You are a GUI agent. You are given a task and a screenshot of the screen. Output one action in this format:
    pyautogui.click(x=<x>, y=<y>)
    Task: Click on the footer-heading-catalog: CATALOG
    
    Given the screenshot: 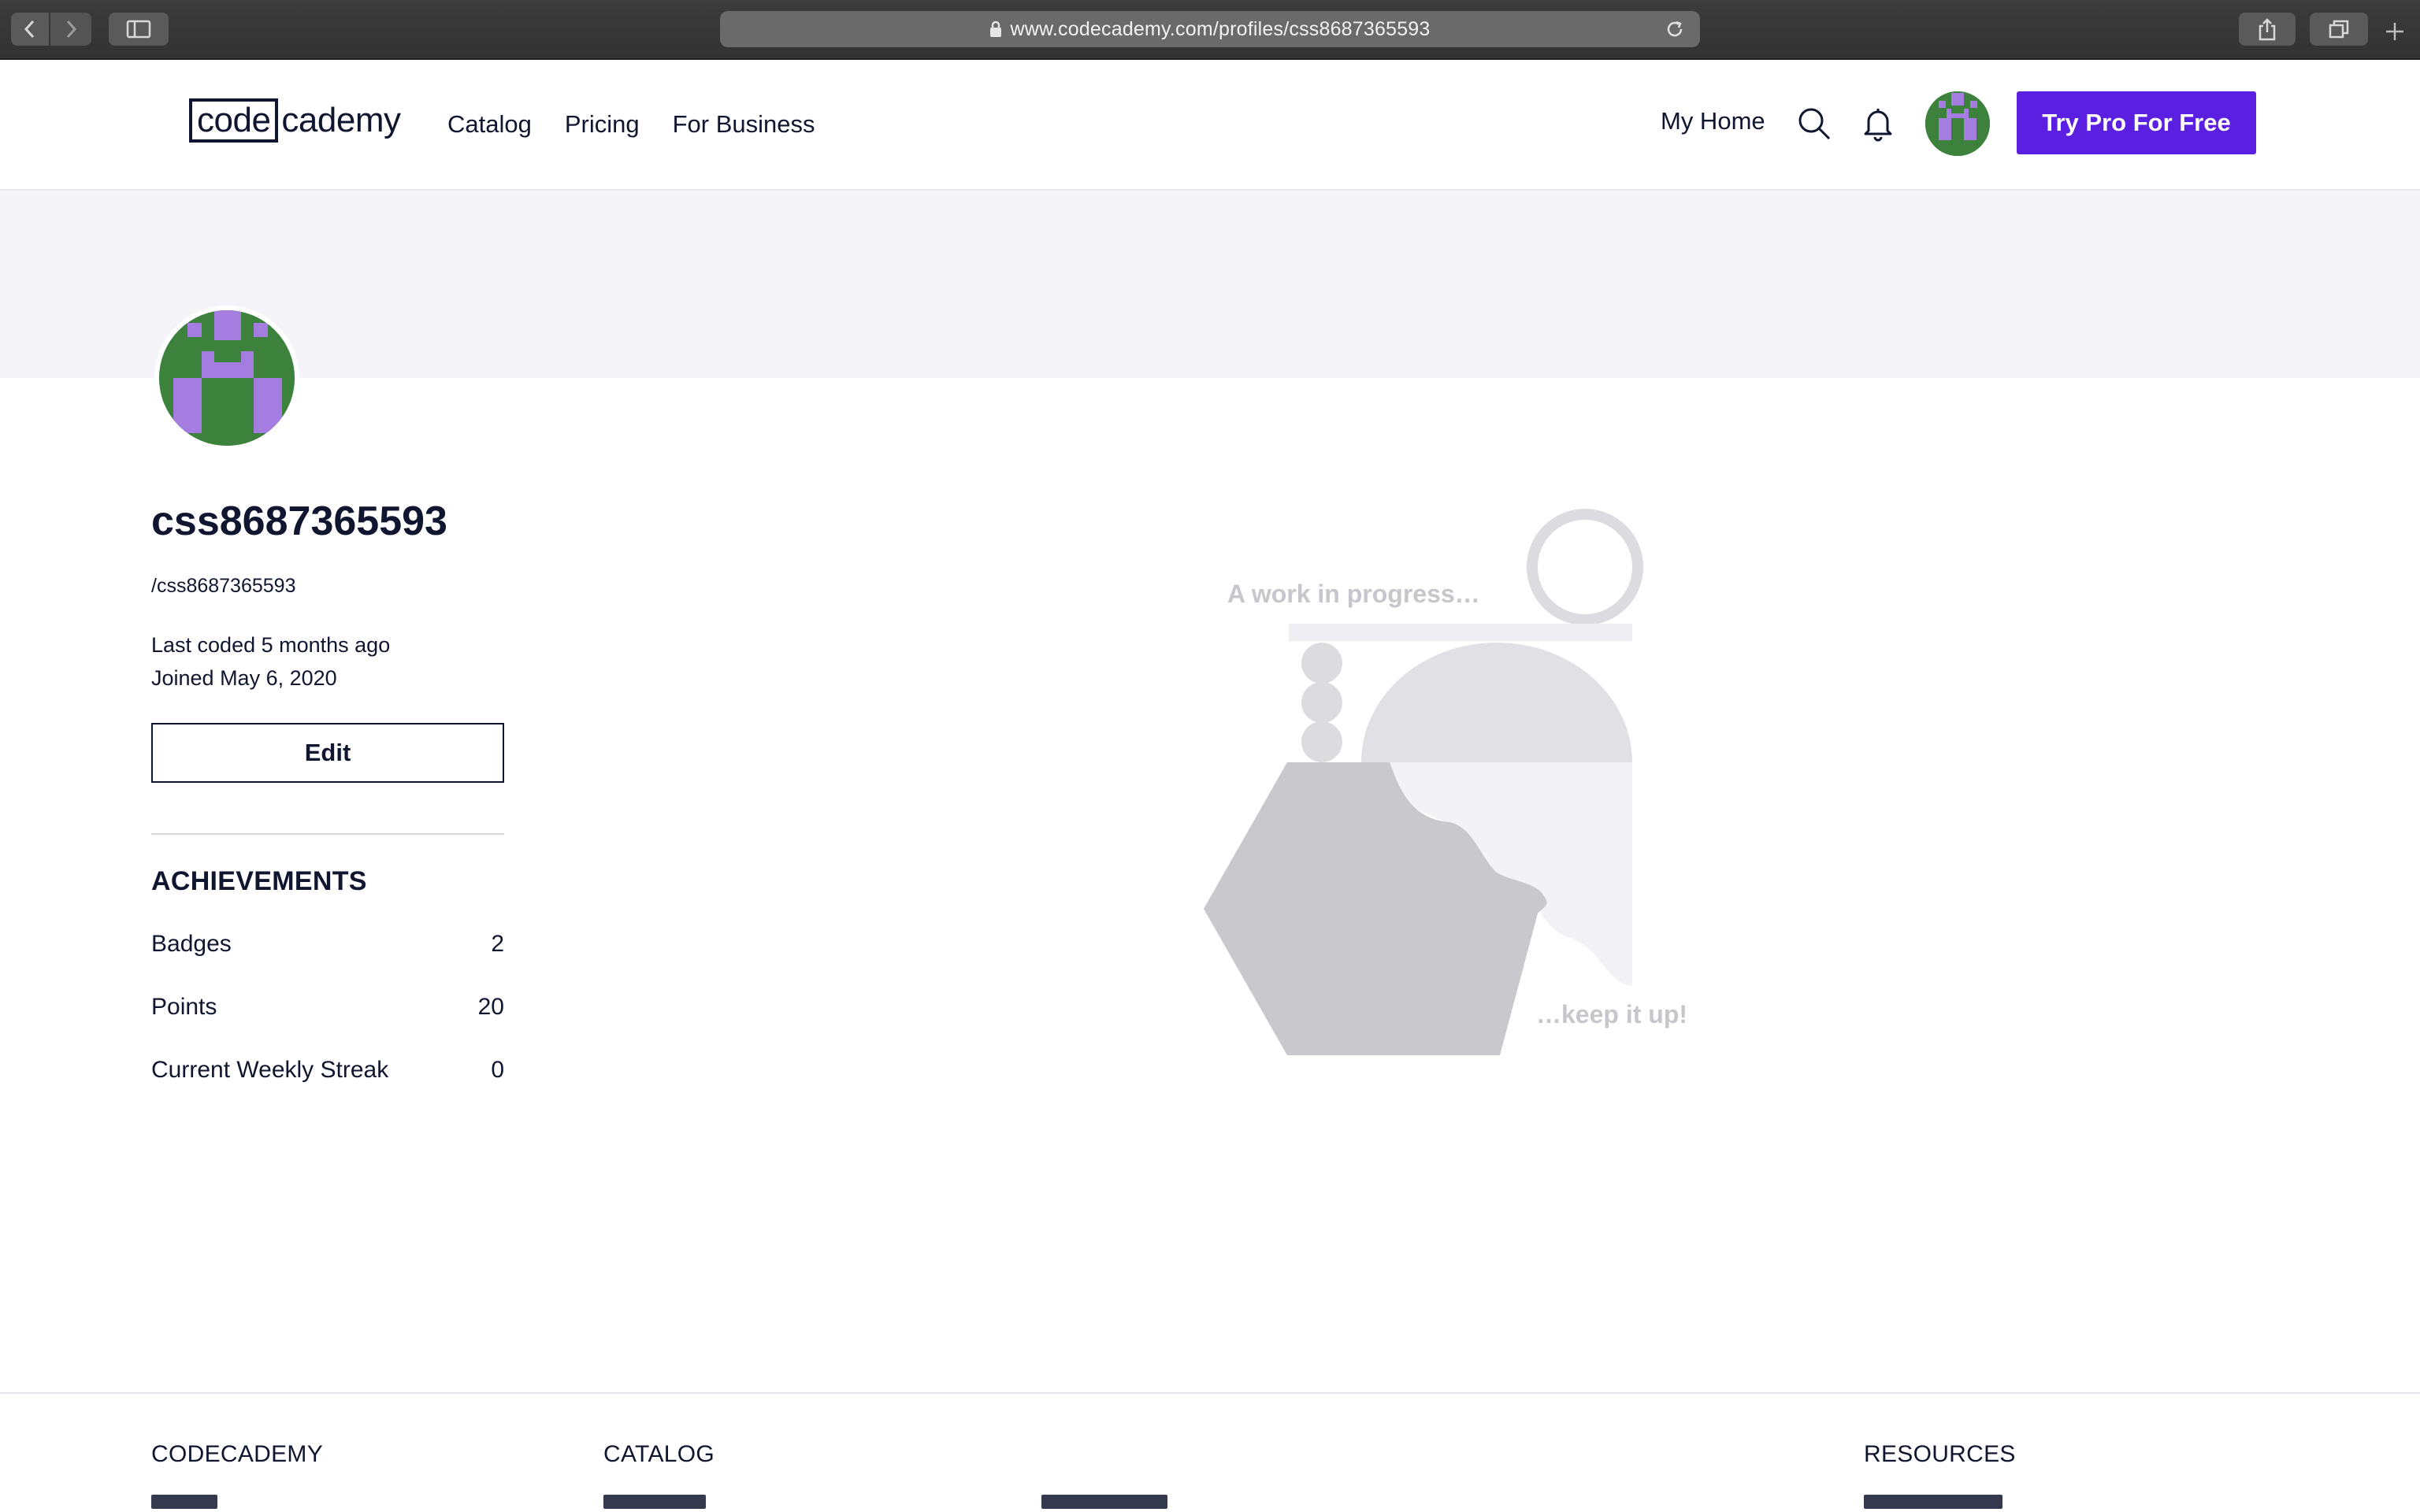 What is the action you would take?
    pyautogui.click(x=659, y=1454)
    